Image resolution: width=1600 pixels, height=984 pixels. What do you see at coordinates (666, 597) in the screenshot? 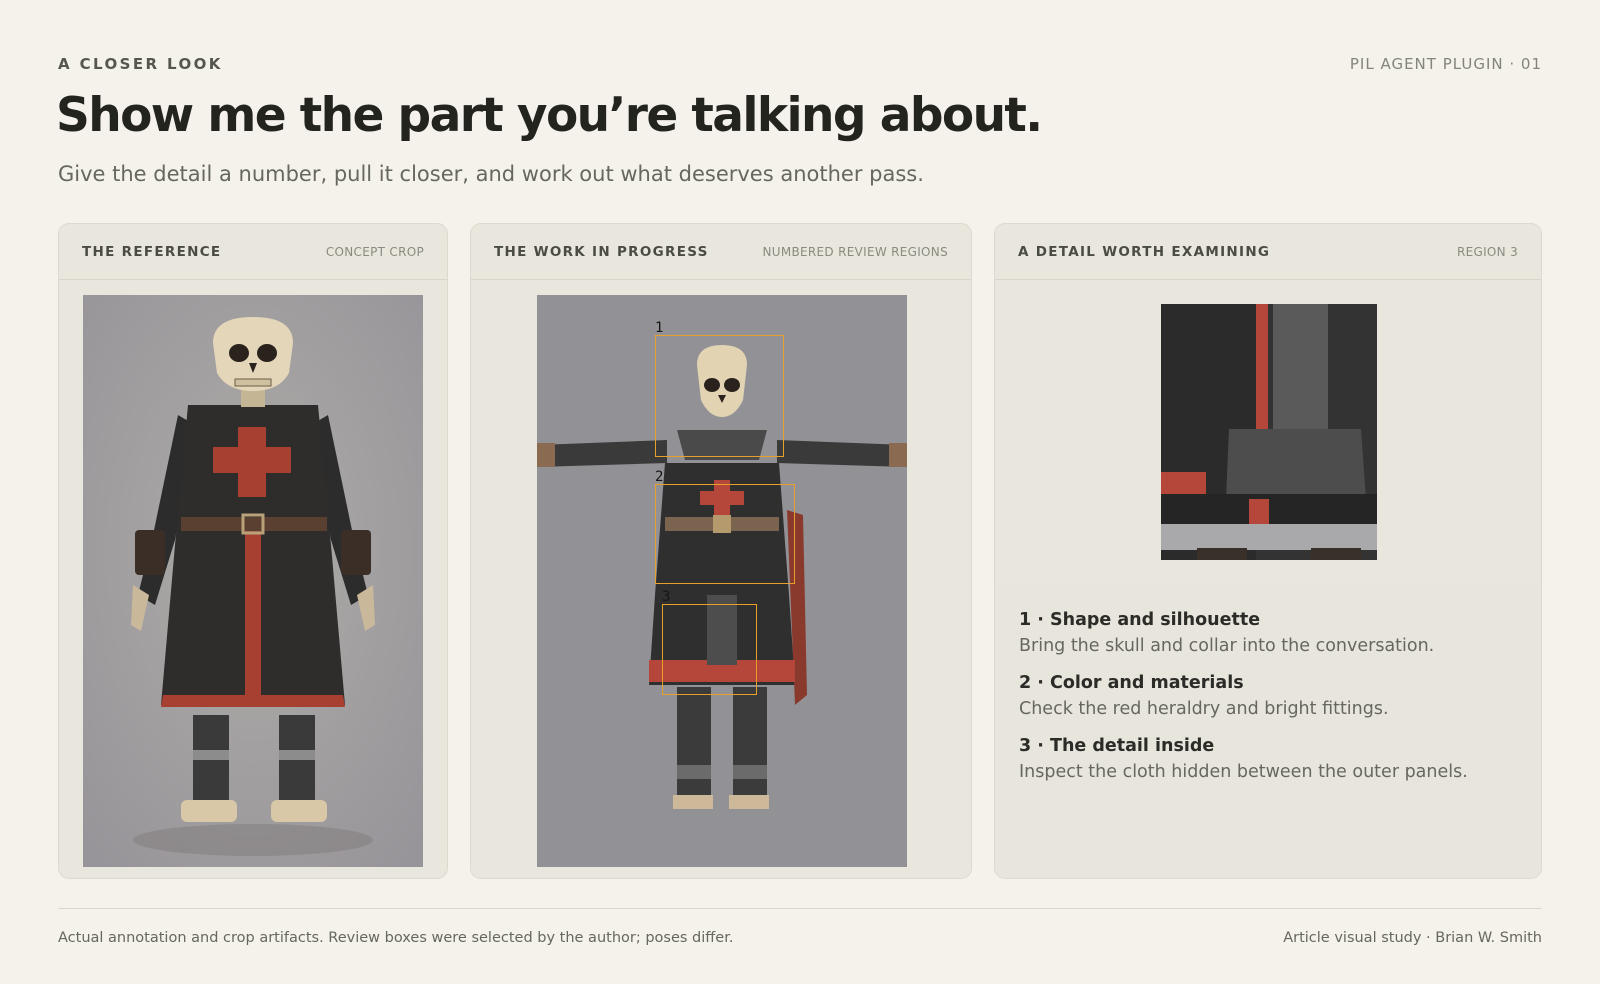
I see `review-region-number: 3` at bounding box center [666, 597].